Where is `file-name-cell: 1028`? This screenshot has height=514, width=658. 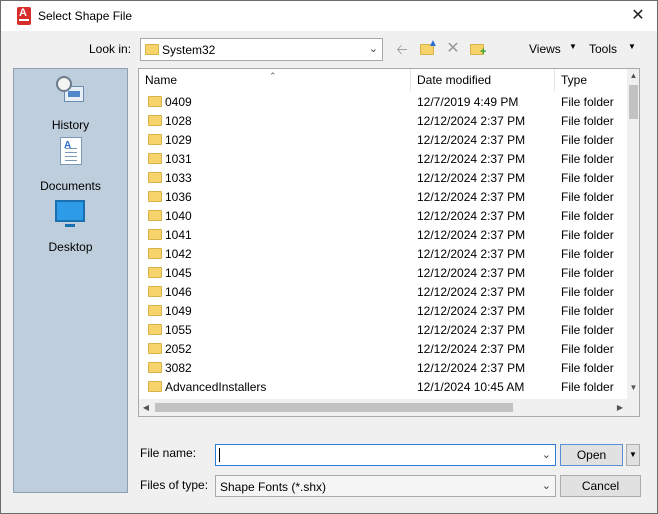 file-name-cell: 1028 is located at coordinates (178, 121).